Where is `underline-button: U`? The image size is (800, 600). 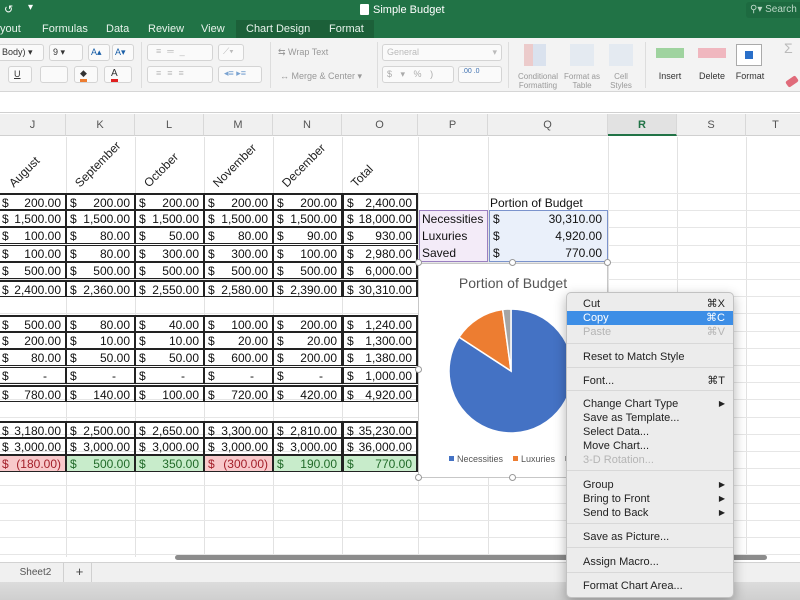 underline-button: U is located at coordinates (20, 74).